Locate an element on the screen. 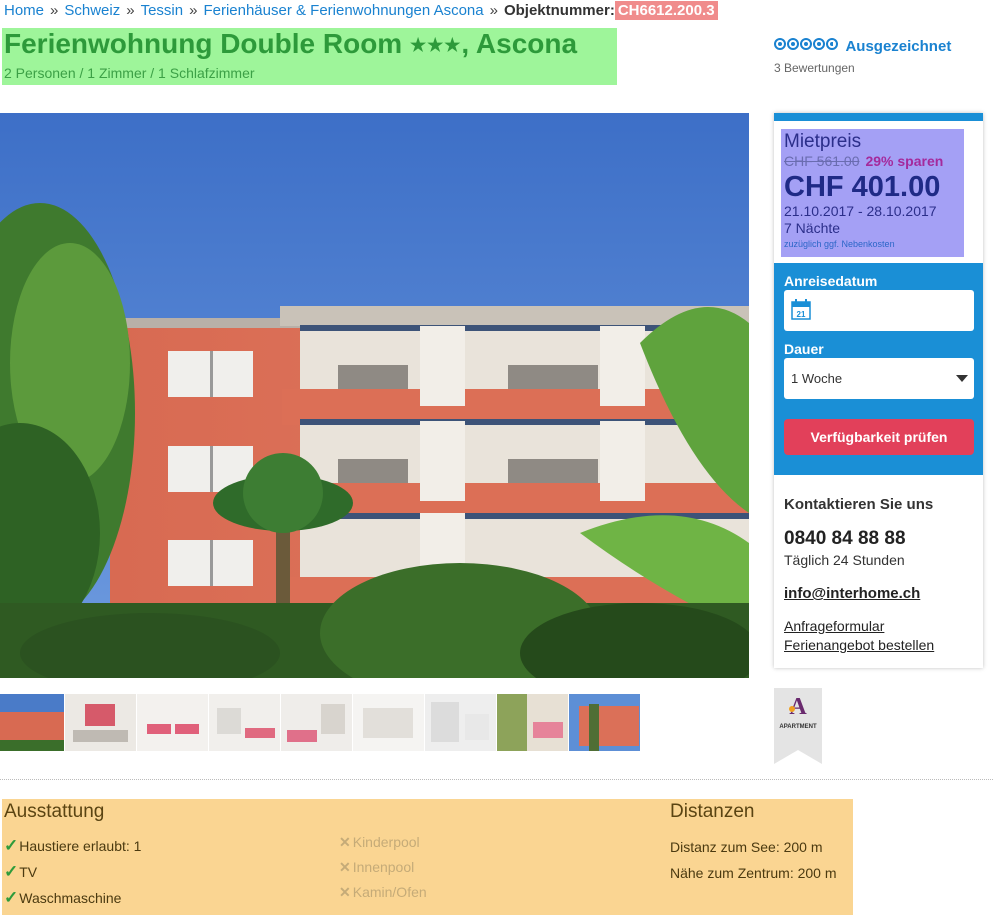  listing-subtitle: 2 Personen / 1 Zimmer / 1 Schlafzimmer is located at coordinates (129, 73).